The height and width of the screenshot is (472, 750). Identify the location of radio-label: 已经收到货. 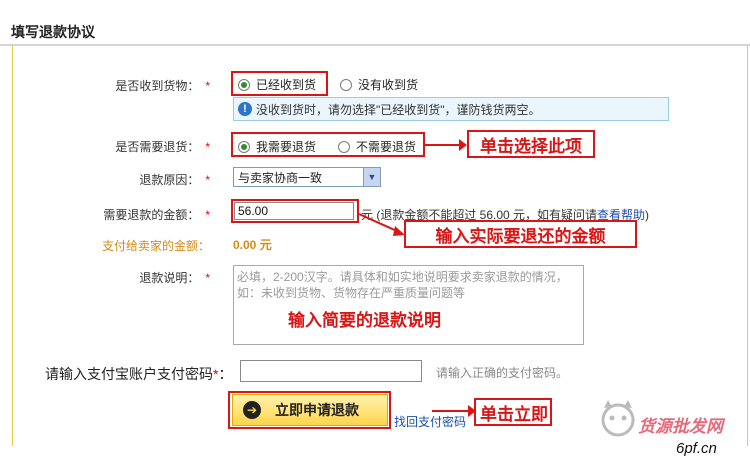
(286, 85).